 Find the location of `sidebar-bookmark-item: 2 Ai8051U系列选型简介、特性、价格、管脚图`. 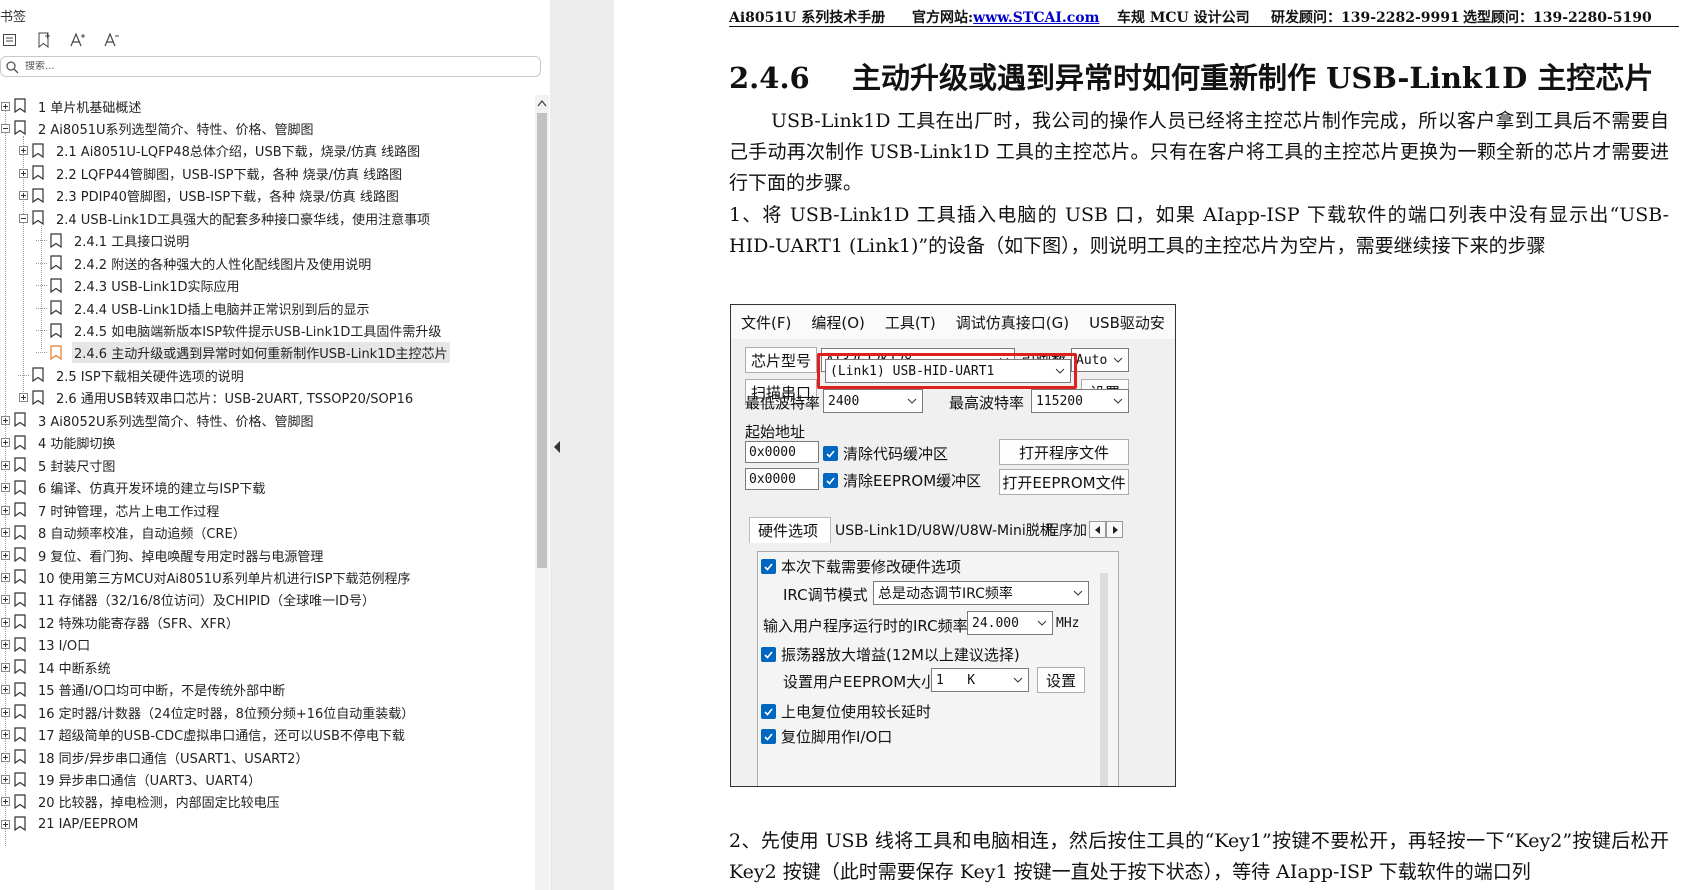

sidebar-bookmark-item: 2 Ai8051U系列选型简介、特性、价格、管脚图 is located at coordinates (158, 128).